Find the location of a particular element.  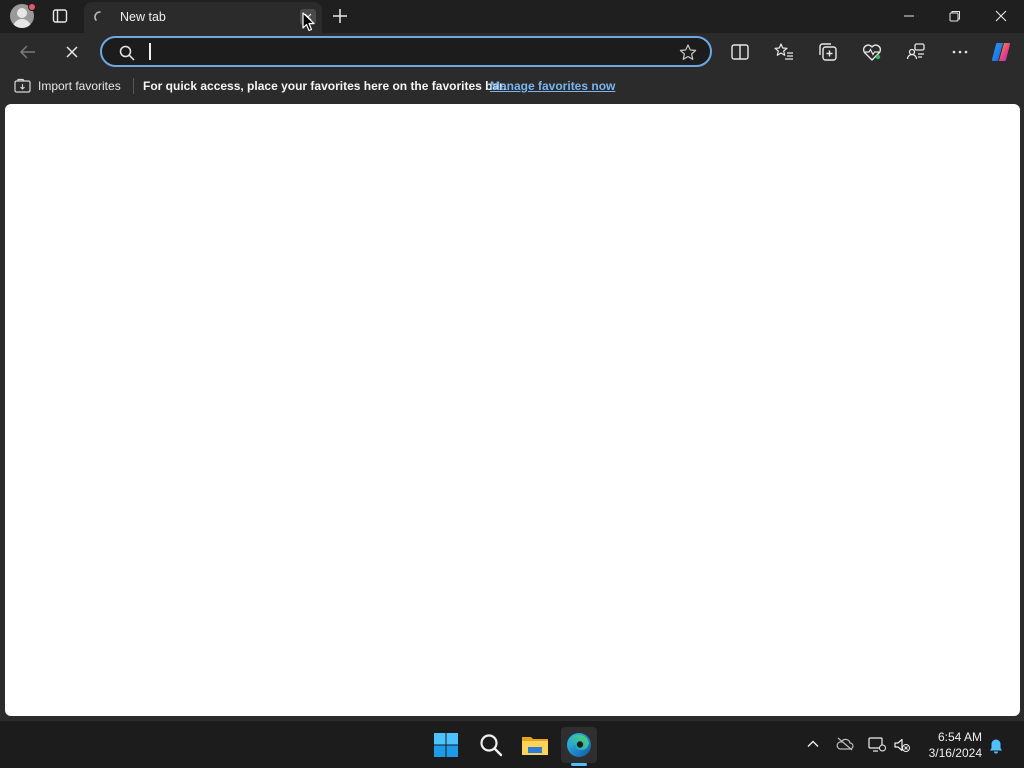

favorites-divider is located at coordinates (133, 86).